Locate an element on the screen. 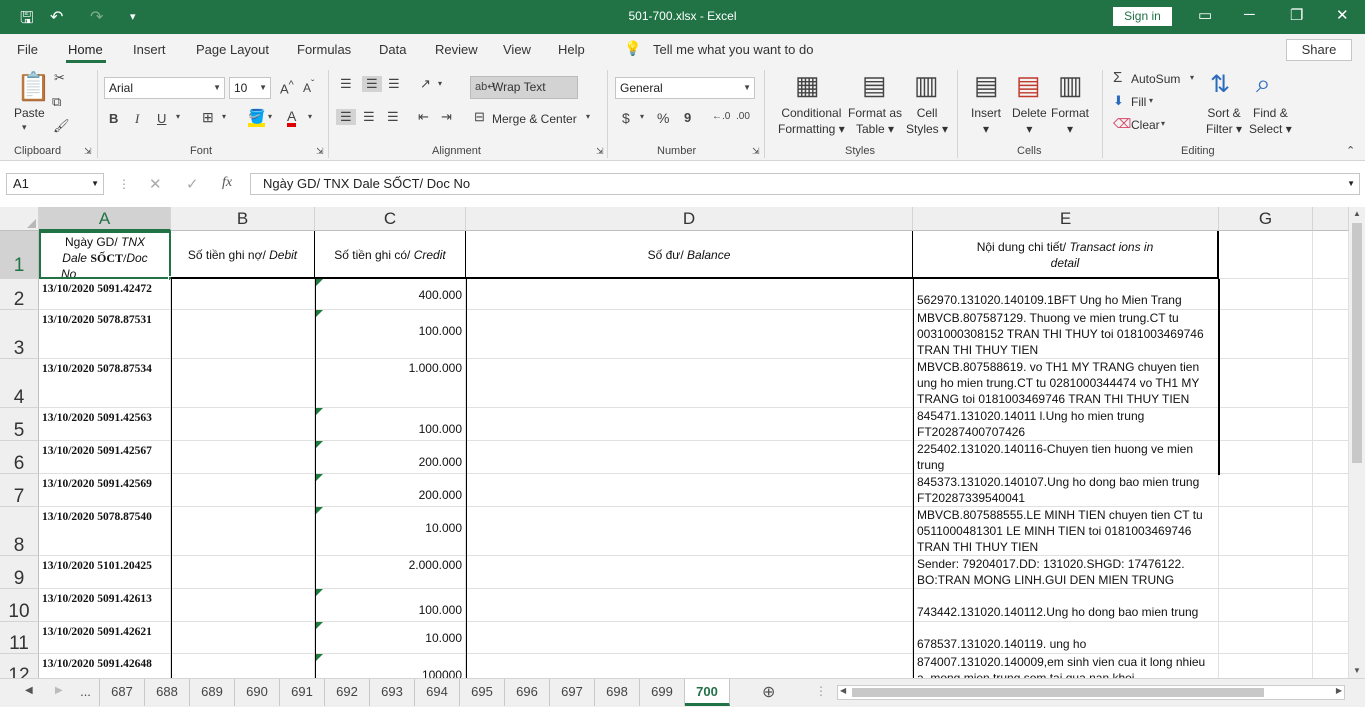  vertical-scrollbar: ▲ ▼ is located at coordinates (1357, 442).